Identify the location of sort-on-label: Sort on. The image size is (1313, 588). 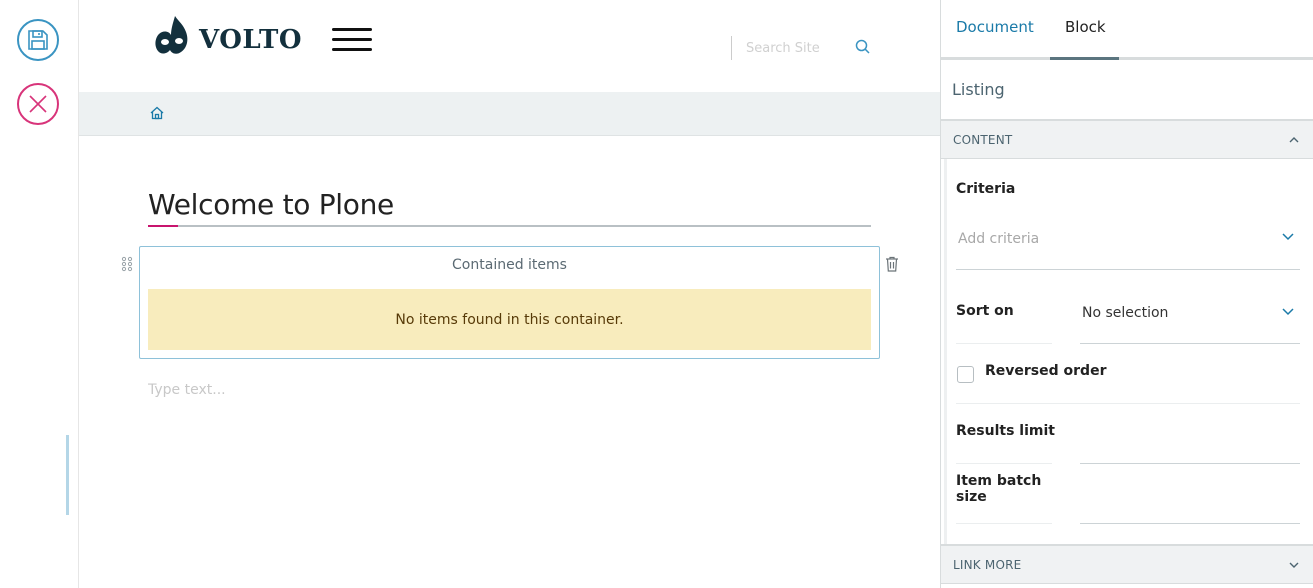
(985, 311).